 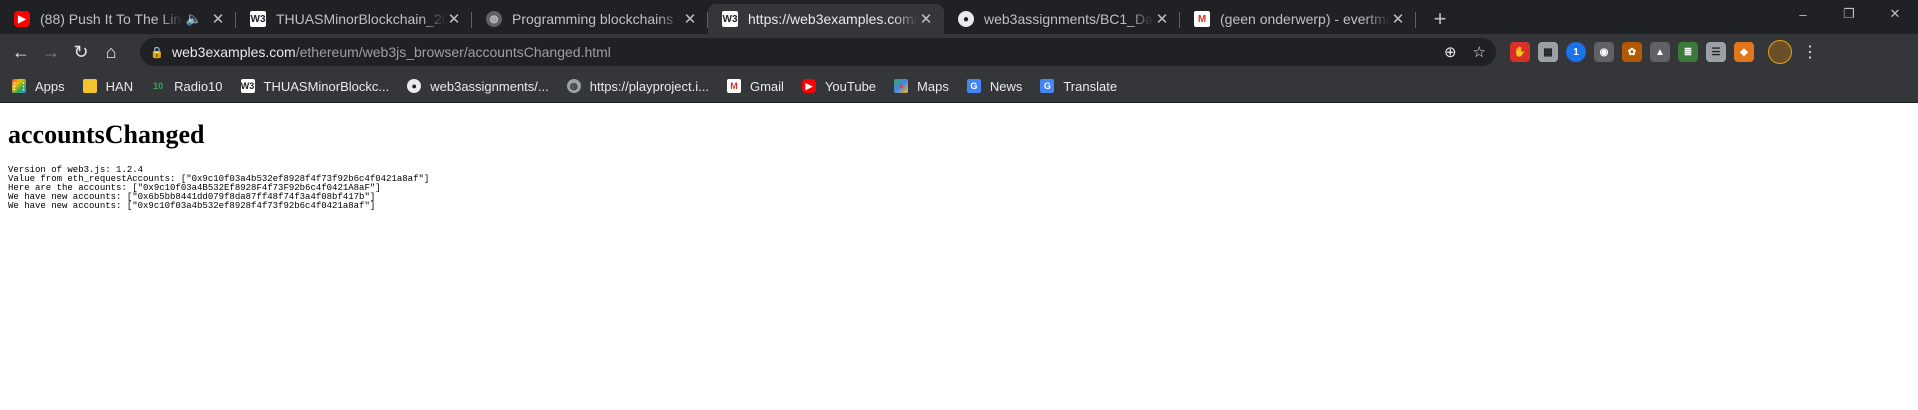 I want to click on bookmark-label: News, so click(x=1006, y=86).